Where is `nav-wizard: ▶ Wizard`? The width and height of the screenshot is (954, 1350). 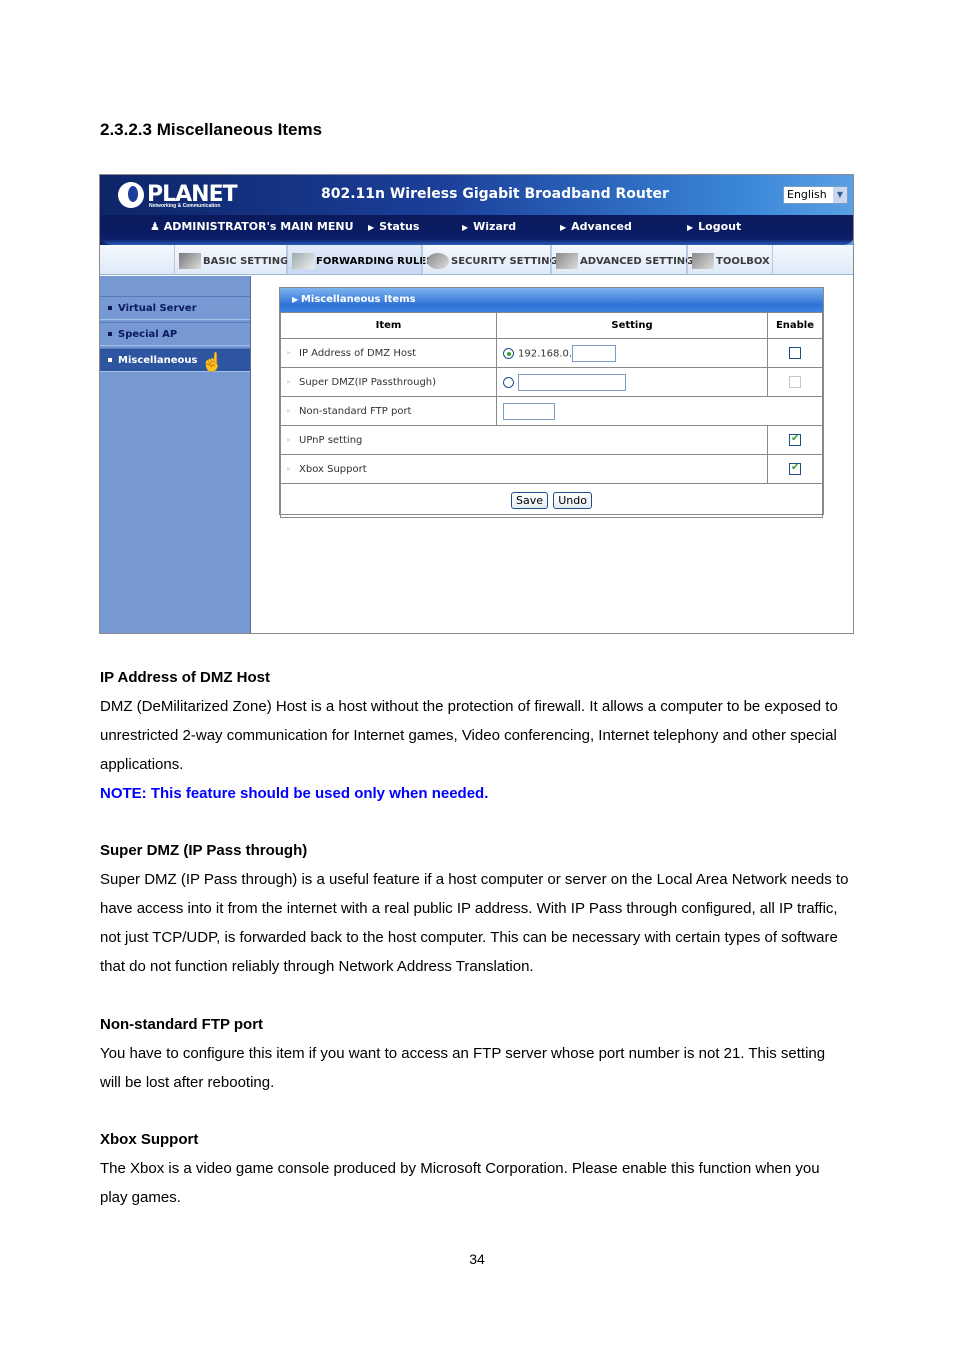 nav-wizard: ▶ Wizard is located at coordinates (489, 226).